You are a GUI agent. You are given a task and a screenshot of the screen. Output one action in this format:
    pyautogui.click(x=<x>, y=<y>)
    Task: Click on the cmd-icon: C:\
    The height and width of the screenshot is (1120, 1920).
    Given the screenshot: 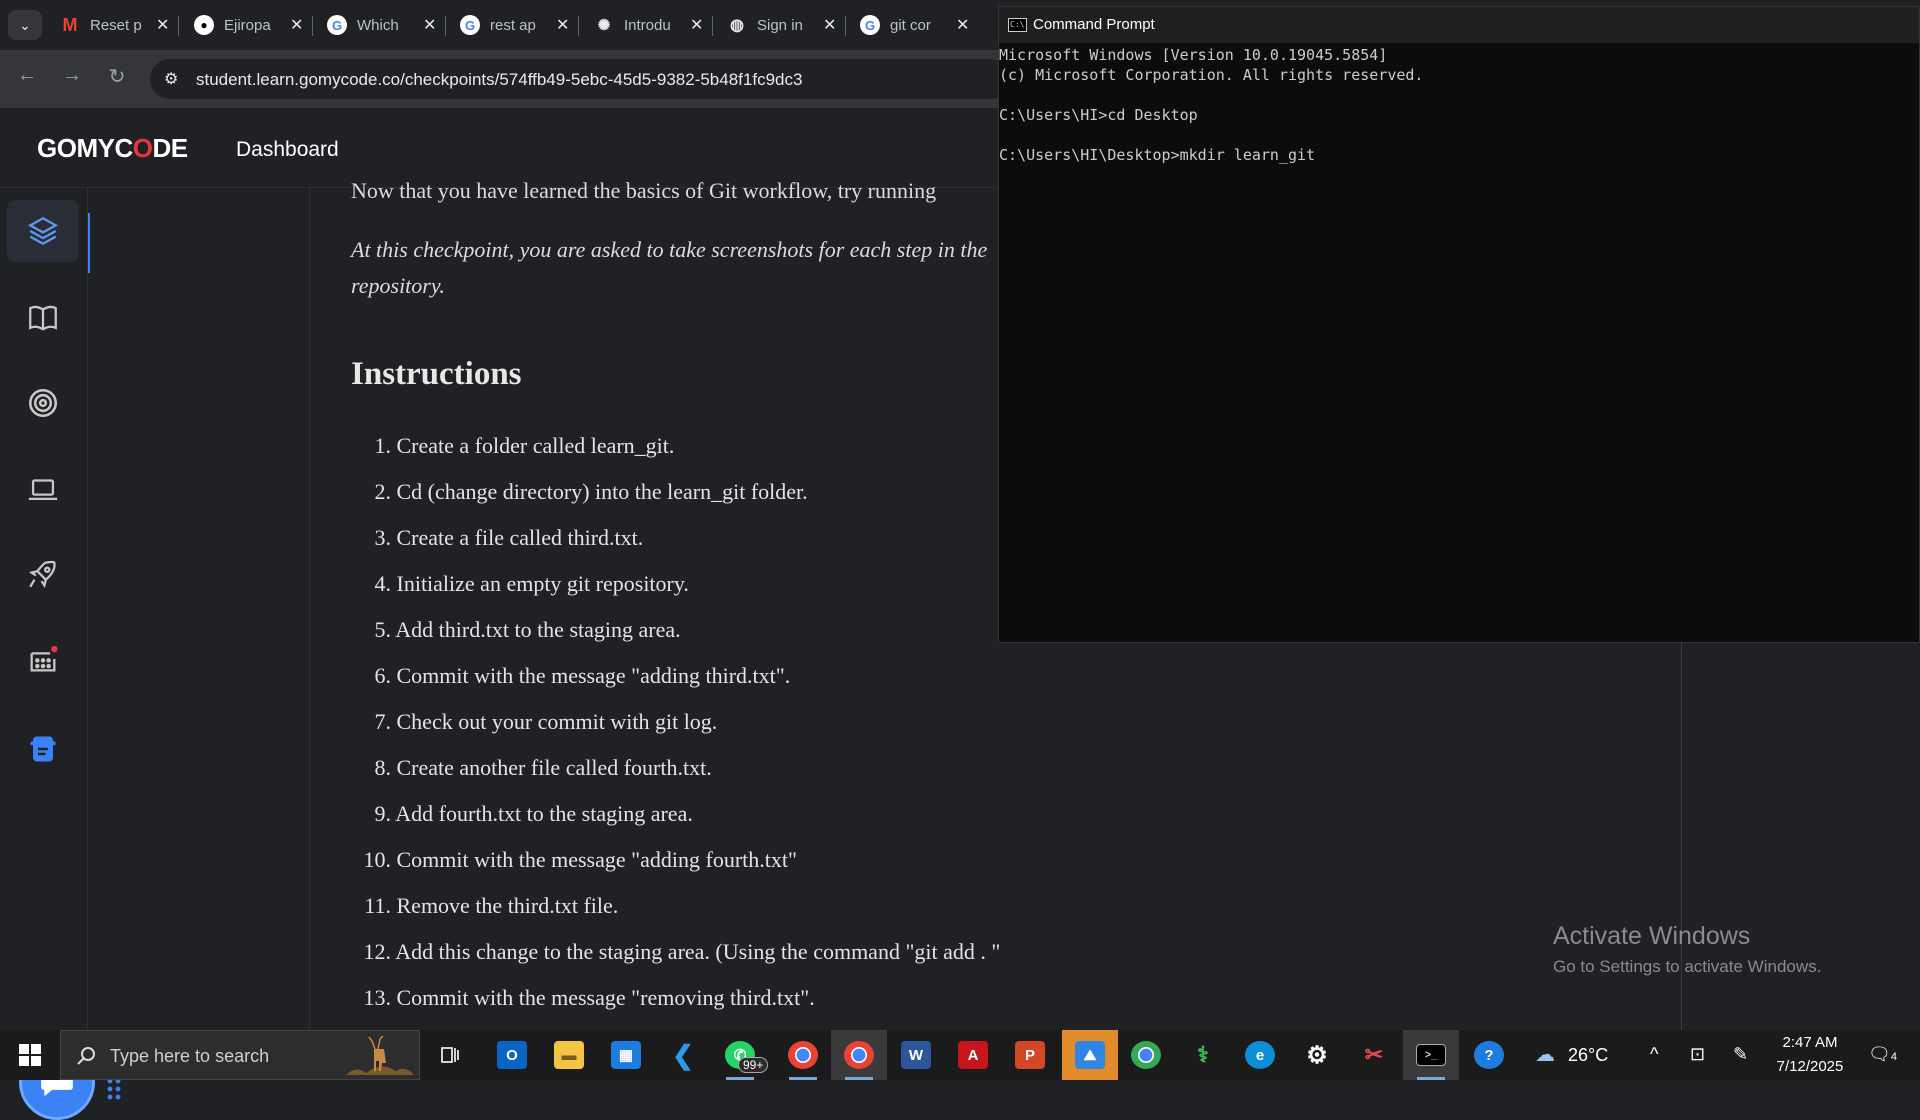 What is the action you would take?
    pyautogui.click(x=1017, y=25)
    